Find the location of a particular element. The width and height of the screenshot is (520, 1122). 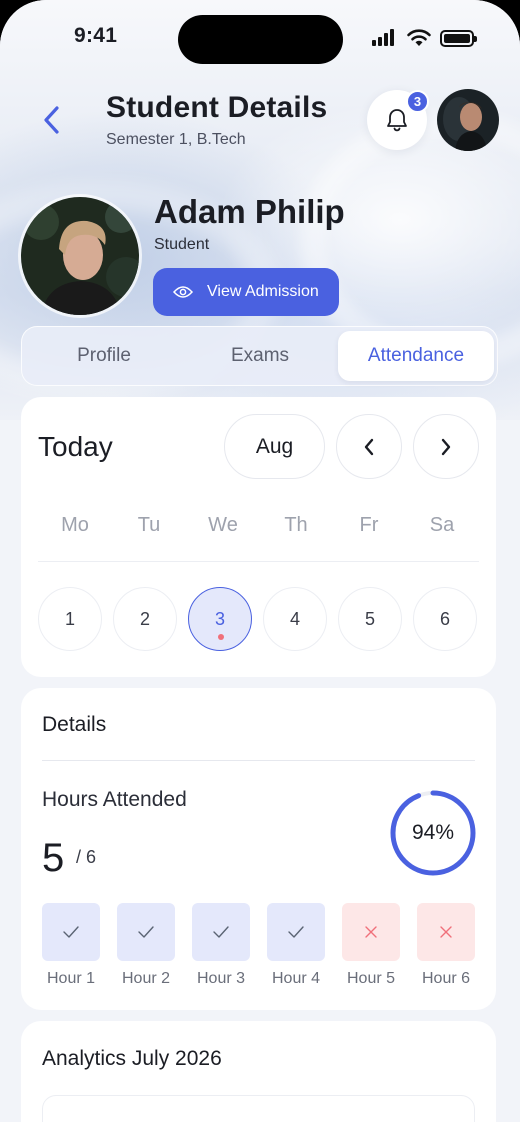

user-avatar is located at coordinates (468, 120).